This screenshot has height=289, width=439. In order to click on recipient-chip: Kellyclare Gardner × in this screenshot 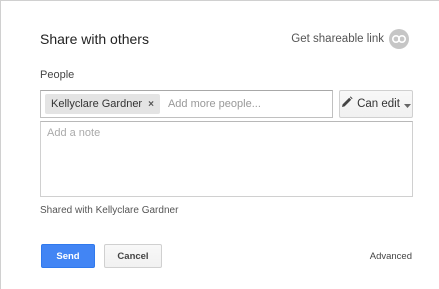, I will do `click(102, 104)`.